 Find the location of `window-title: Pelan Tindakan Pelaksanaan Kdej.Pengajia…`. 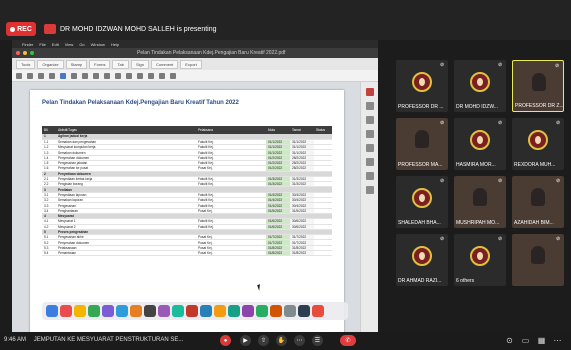

window-title: Pelan Tindakan Pelaksanaan Kdej.Pengajia… is located at coordinates (211, 53).